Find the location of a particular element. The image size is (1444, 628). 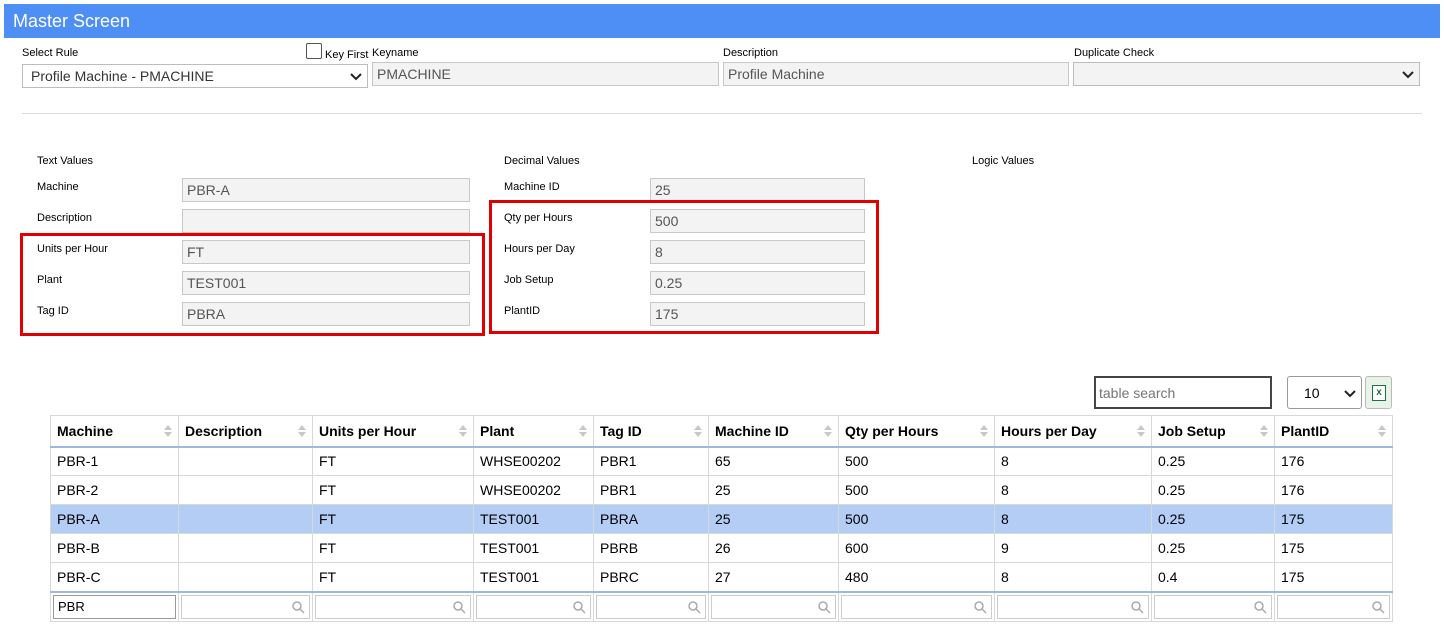

page-size-select: 10 is located at coordinates (1324, 392).